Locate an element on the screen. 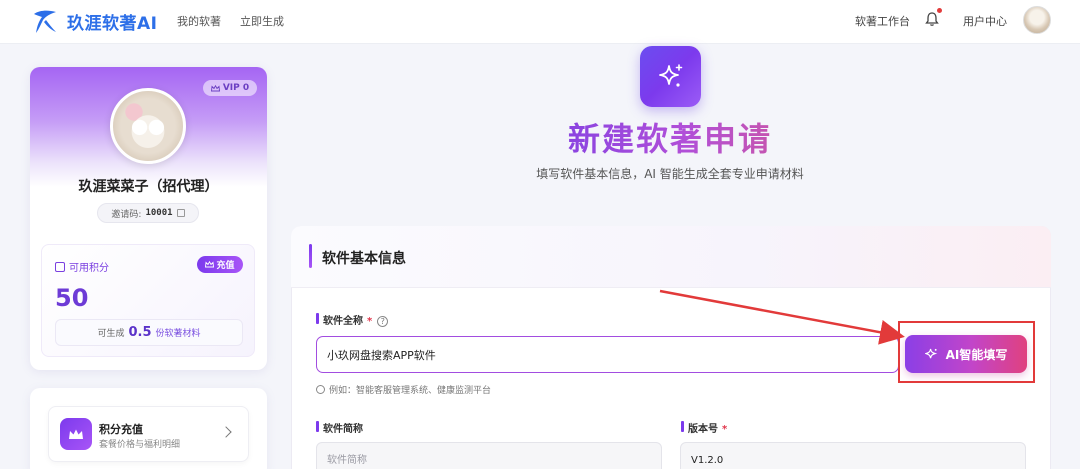 This screenshot has height=469, width=1080. section-title: 软件基本信息 is located at coordinates (364, 259).